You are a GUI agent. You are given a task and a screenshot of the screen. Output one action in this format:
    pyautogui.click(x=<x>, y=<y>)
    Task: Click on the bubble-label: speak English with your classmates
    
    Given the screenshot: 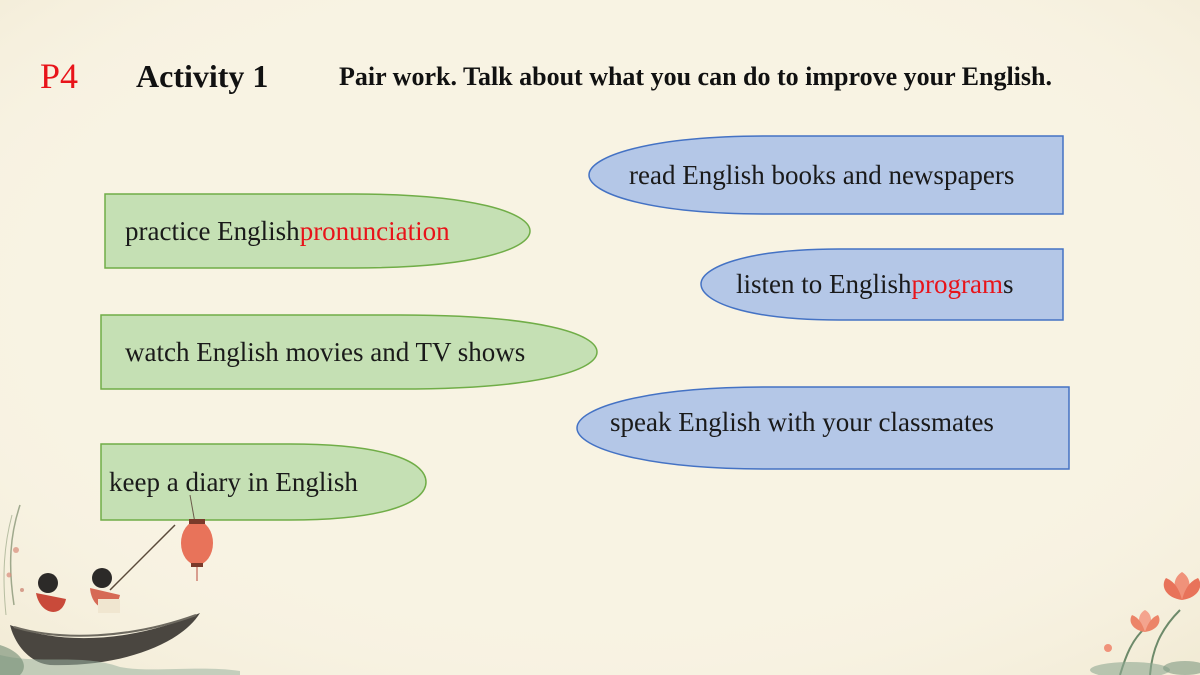 What is the action you would take?
    pyautogui.click(x=802, y=421)
    